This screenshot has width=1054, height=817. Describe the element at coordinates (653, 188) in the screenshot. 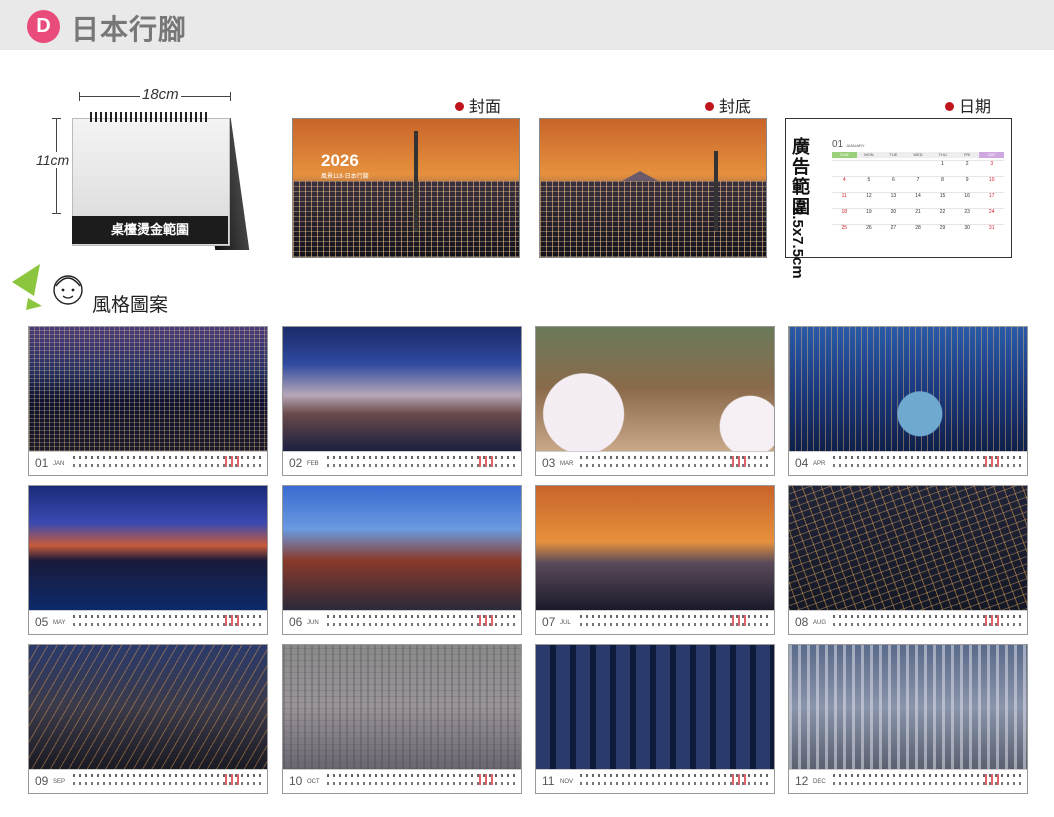

I see `back-preview` at that location.